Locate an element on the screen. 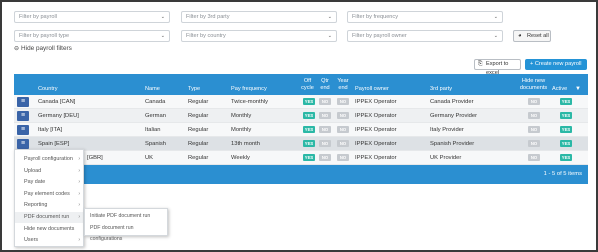 This screenshot has height=252, width=598. cell-frequency: Weekly is located at coordinates (240, 158).